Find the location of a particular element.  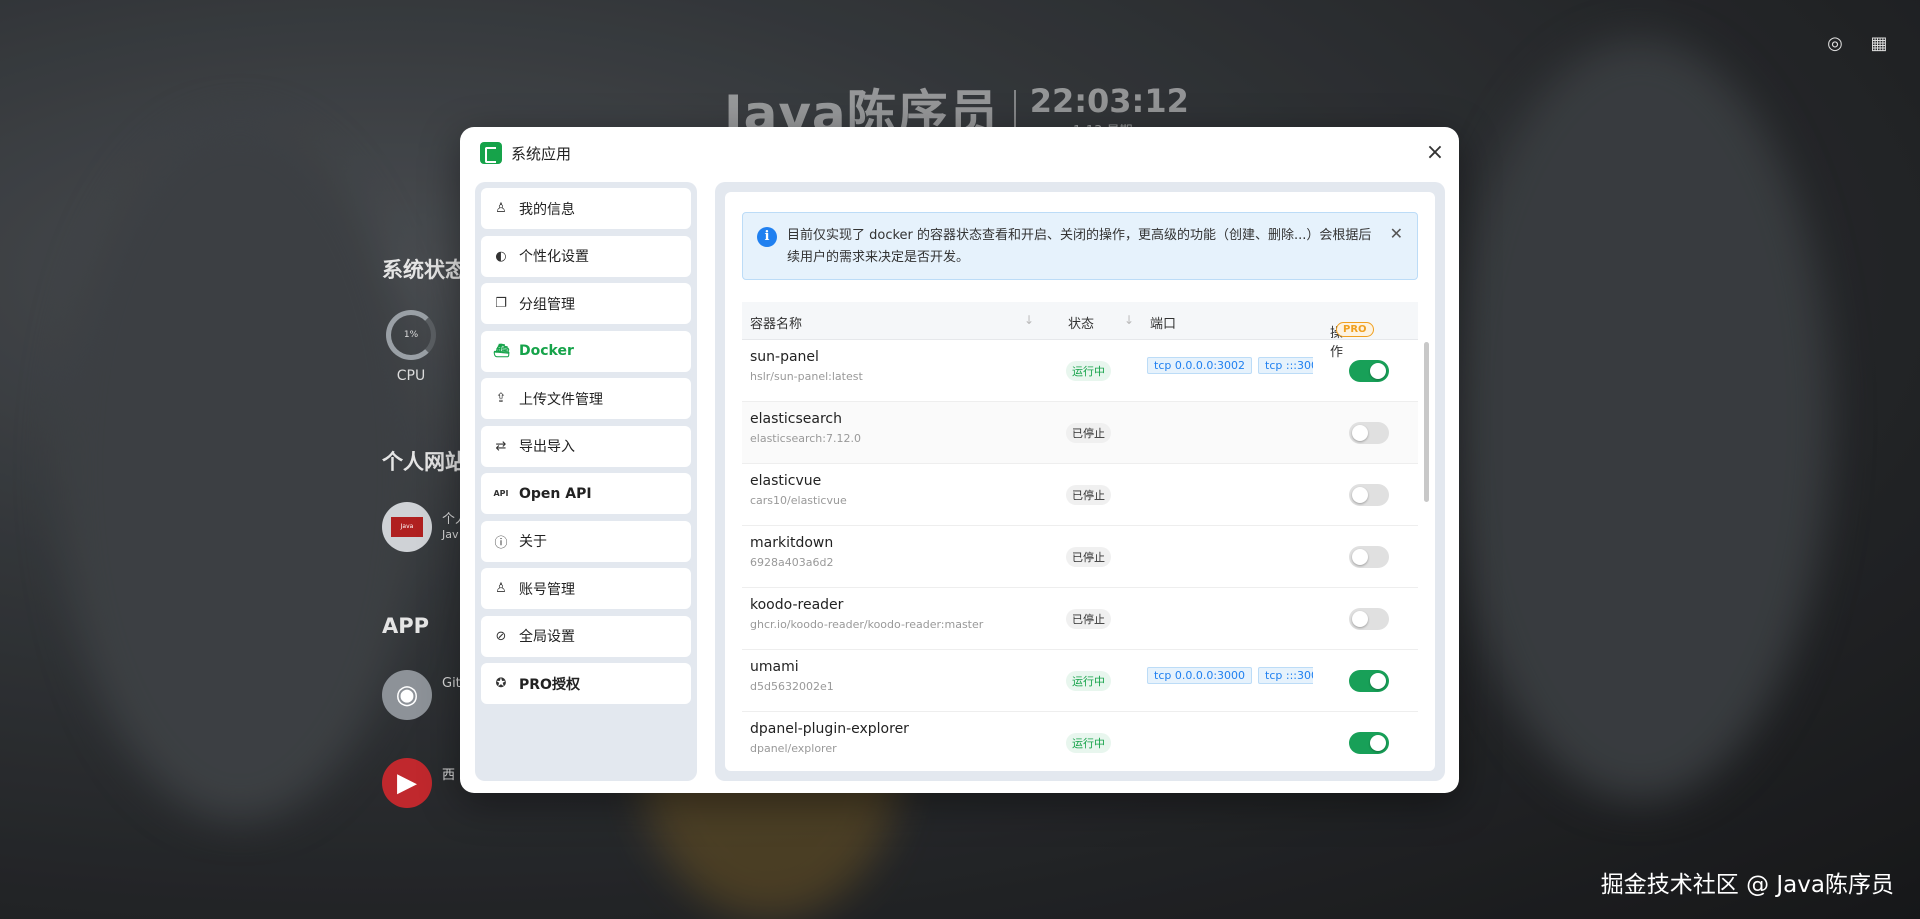

container-name: elasticvue is located at coordinates (786, 481).